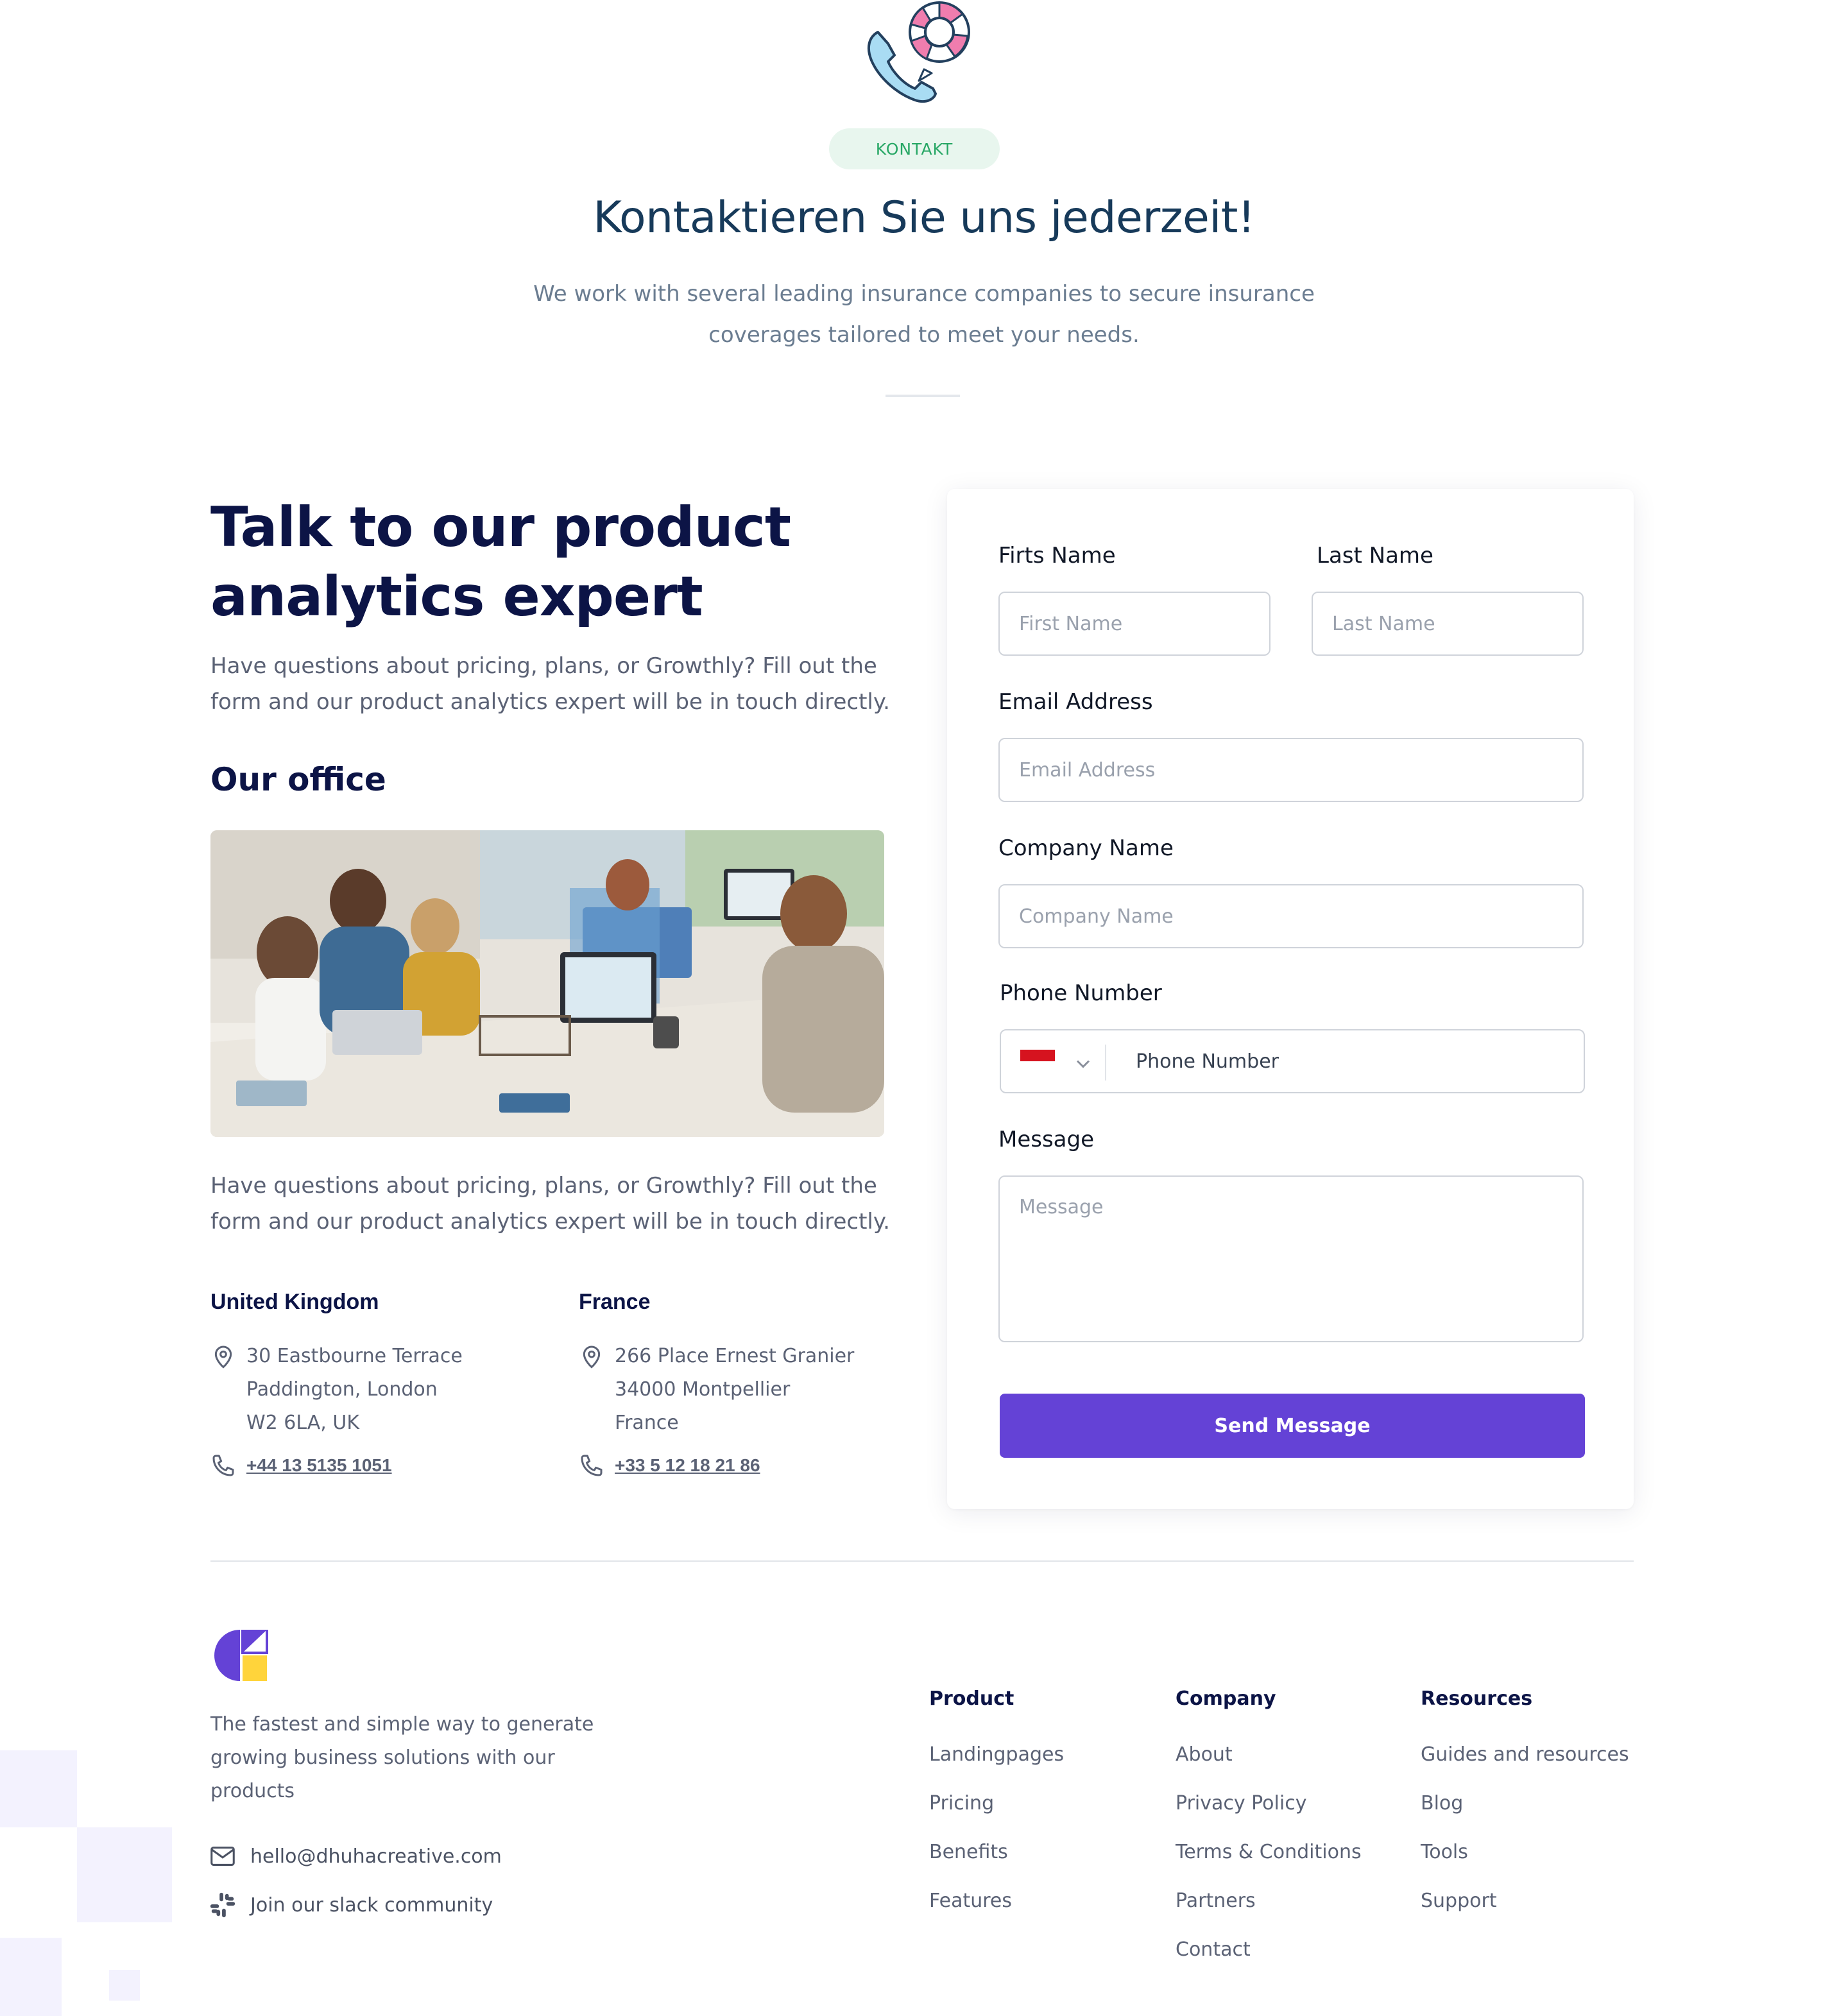 The image size is (1848, 2016). I want to click on first-name-label: Firts Name, so click(1057, 555).